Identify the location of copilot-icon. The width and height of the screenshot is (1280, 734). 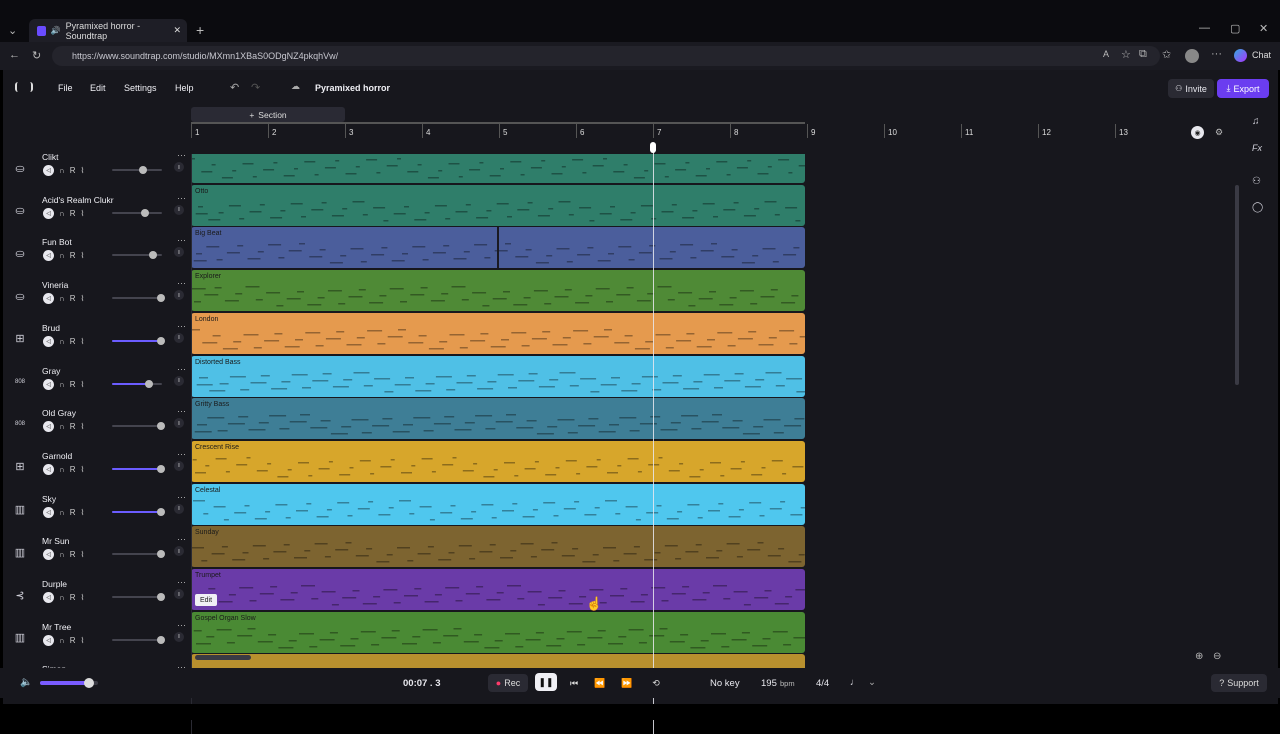
(1240, 55).